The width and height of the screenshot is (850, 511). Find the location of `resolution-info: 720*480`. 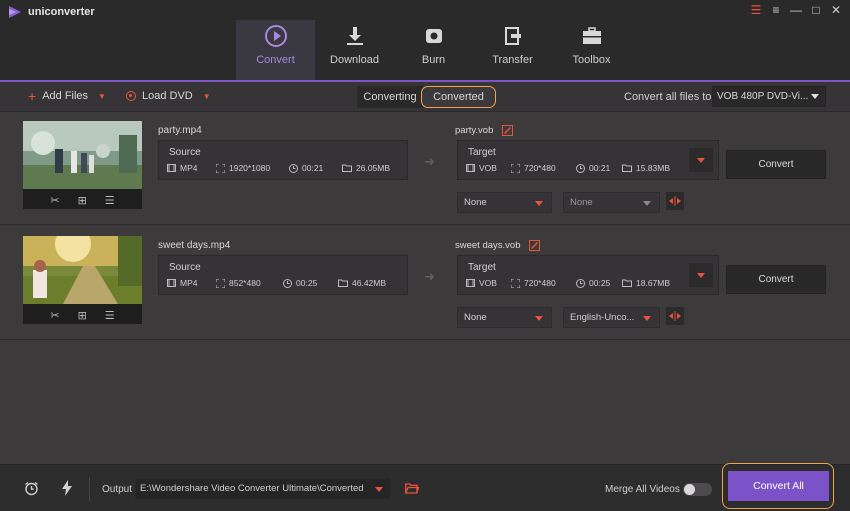

resolution-info: 720*480 is located at coordinates (543, 283).